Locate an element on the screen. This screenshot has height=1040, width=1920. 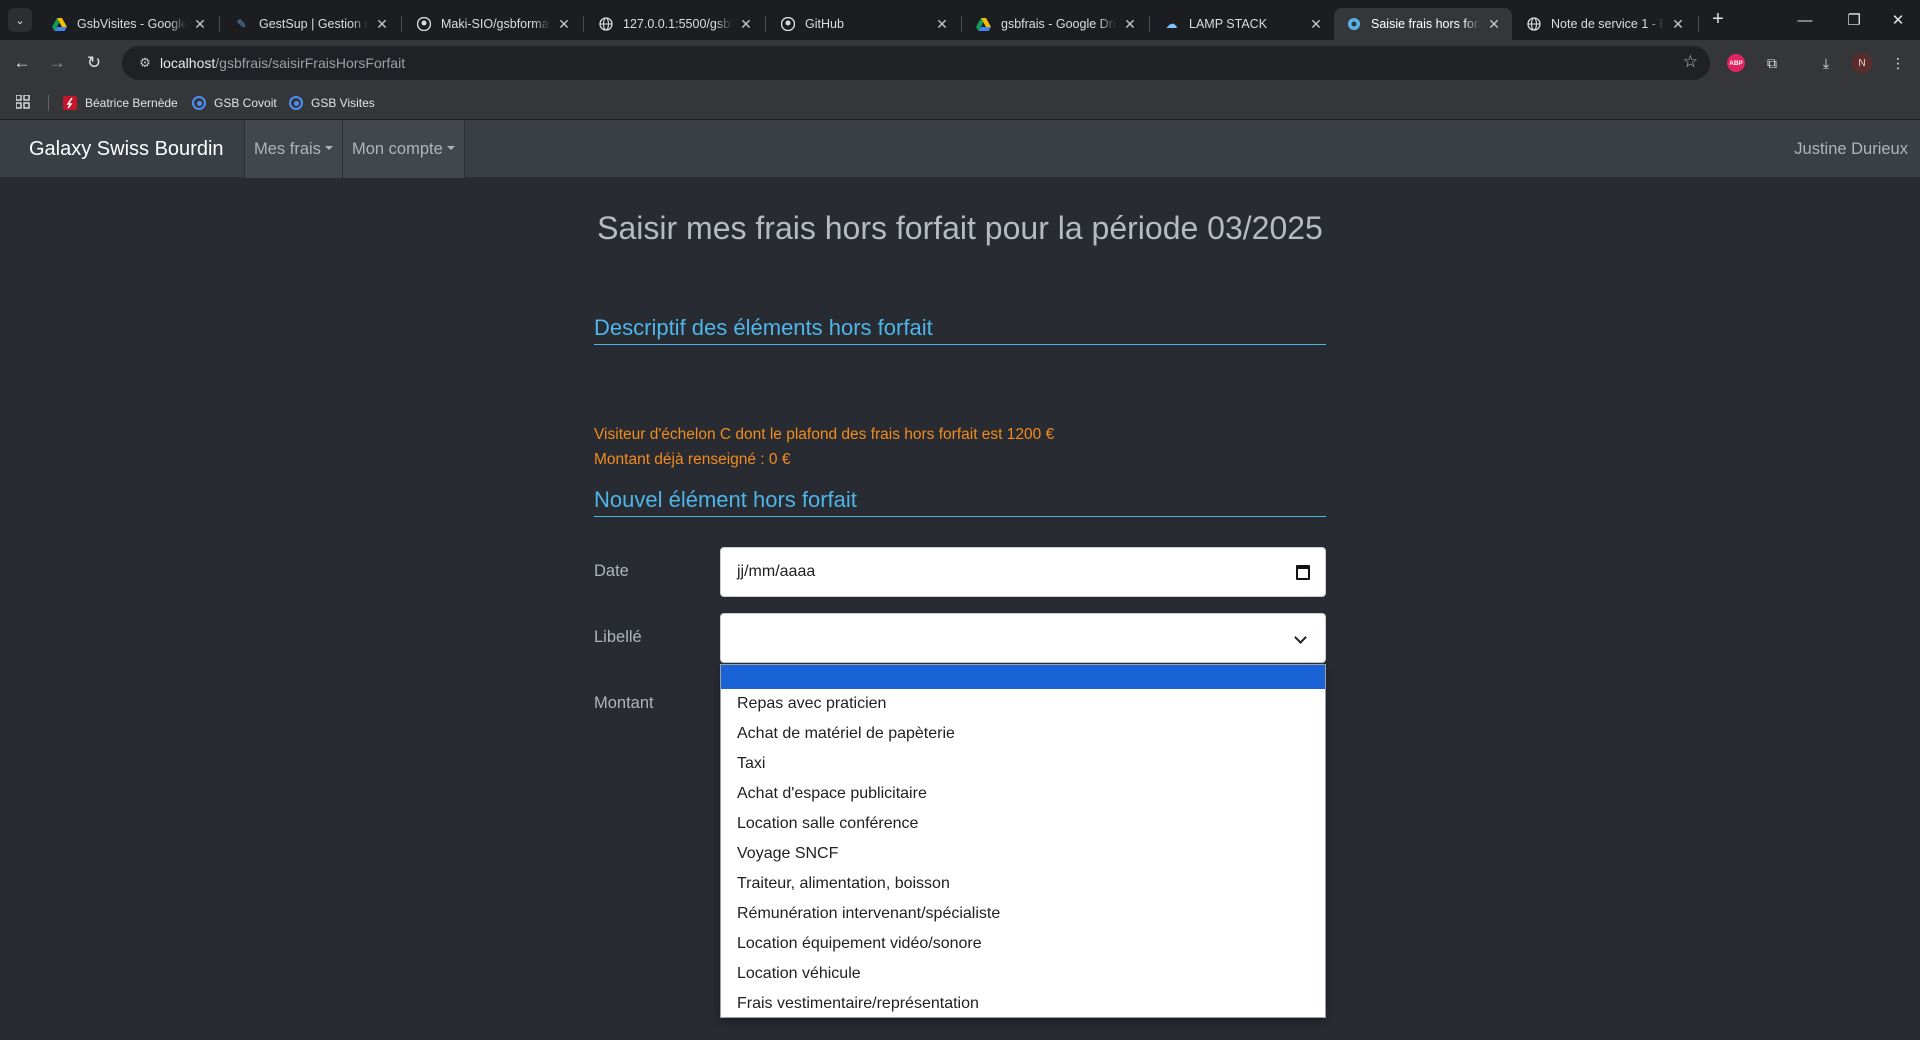
tab-title: 127.0.0.1:5500/gsbformation is located at coordinates (677, 24).